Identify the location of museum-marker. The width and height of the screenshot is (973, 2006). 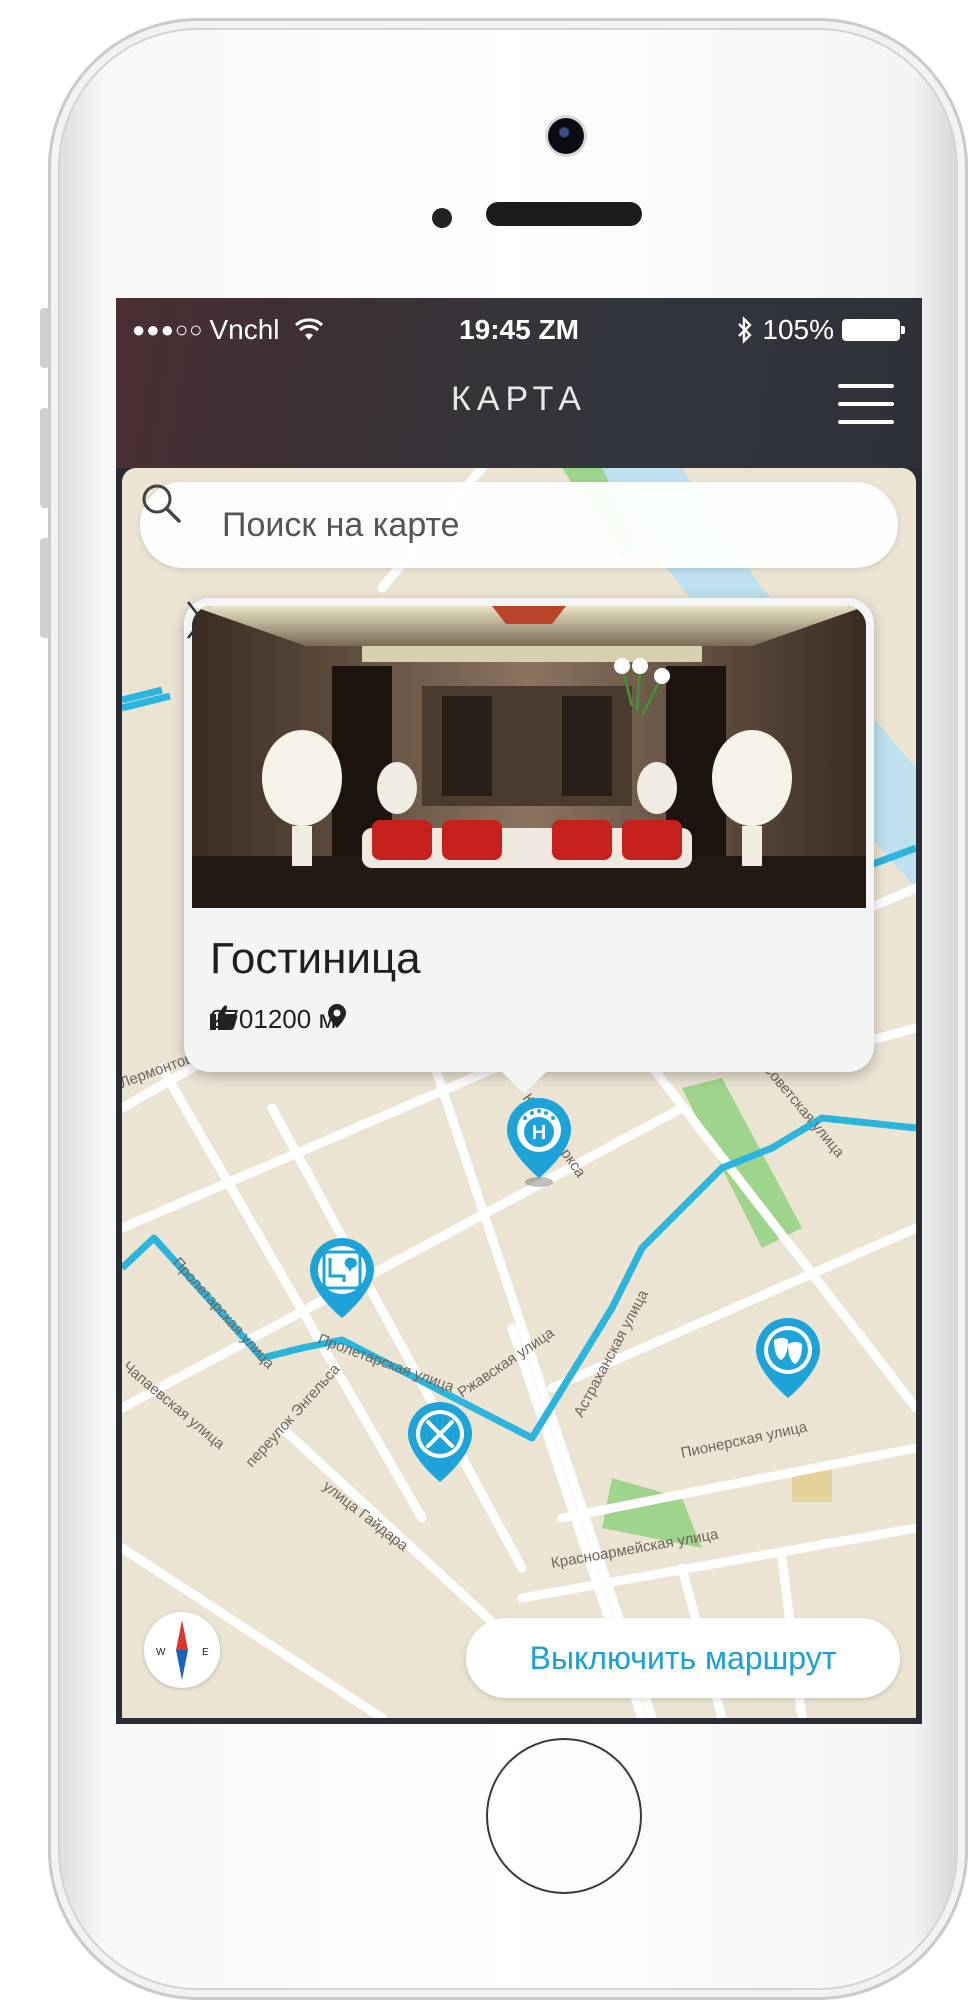
(342, 1282).